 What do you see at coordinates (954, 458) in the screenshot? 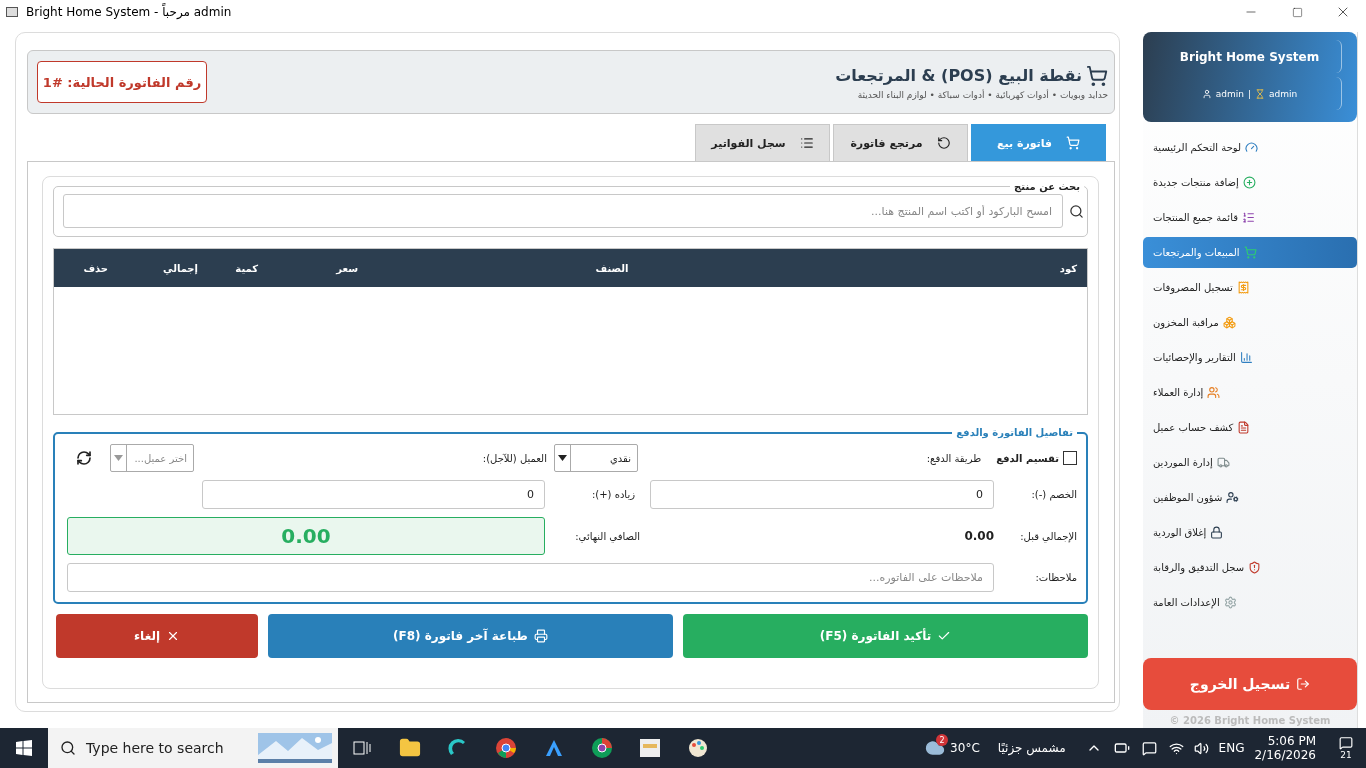
I see `field-label: طريقة الدفع:` at bounding box center [954, 458].